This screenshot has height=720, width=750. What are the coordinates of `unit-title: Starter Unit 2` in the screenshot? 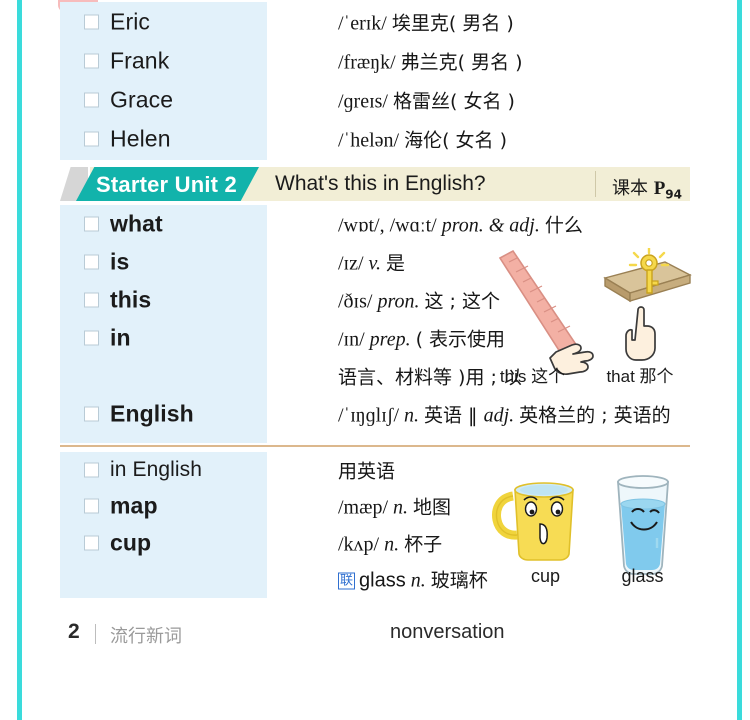 It's located at (166, 184).